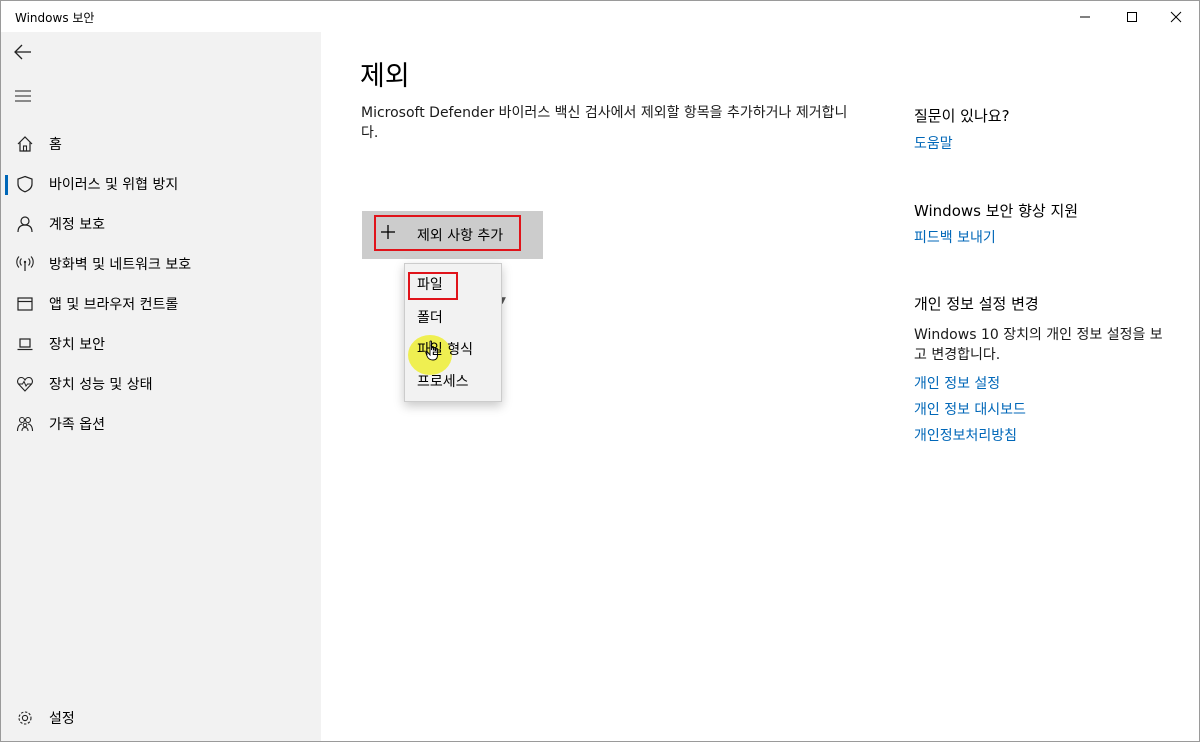 The height and width of the screenshot is (742, 1200). I want to click on menu-item-label: 파일 형식, so click(445, 350).